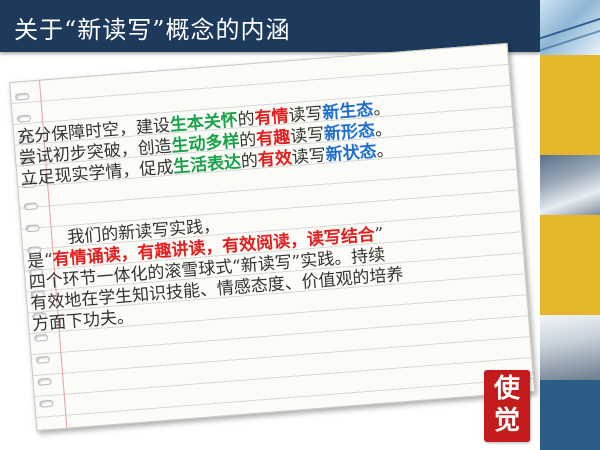 The image size is (600, 450). Describe the element at coordinates (570, 105) in the screenshot. I see `gold-tile` at that location.